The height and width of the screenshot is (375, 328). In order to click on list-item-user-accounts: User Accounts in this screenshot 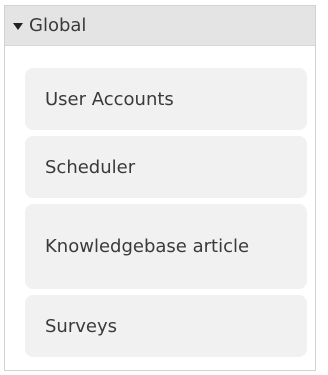, I will do `click(166, 99)`.